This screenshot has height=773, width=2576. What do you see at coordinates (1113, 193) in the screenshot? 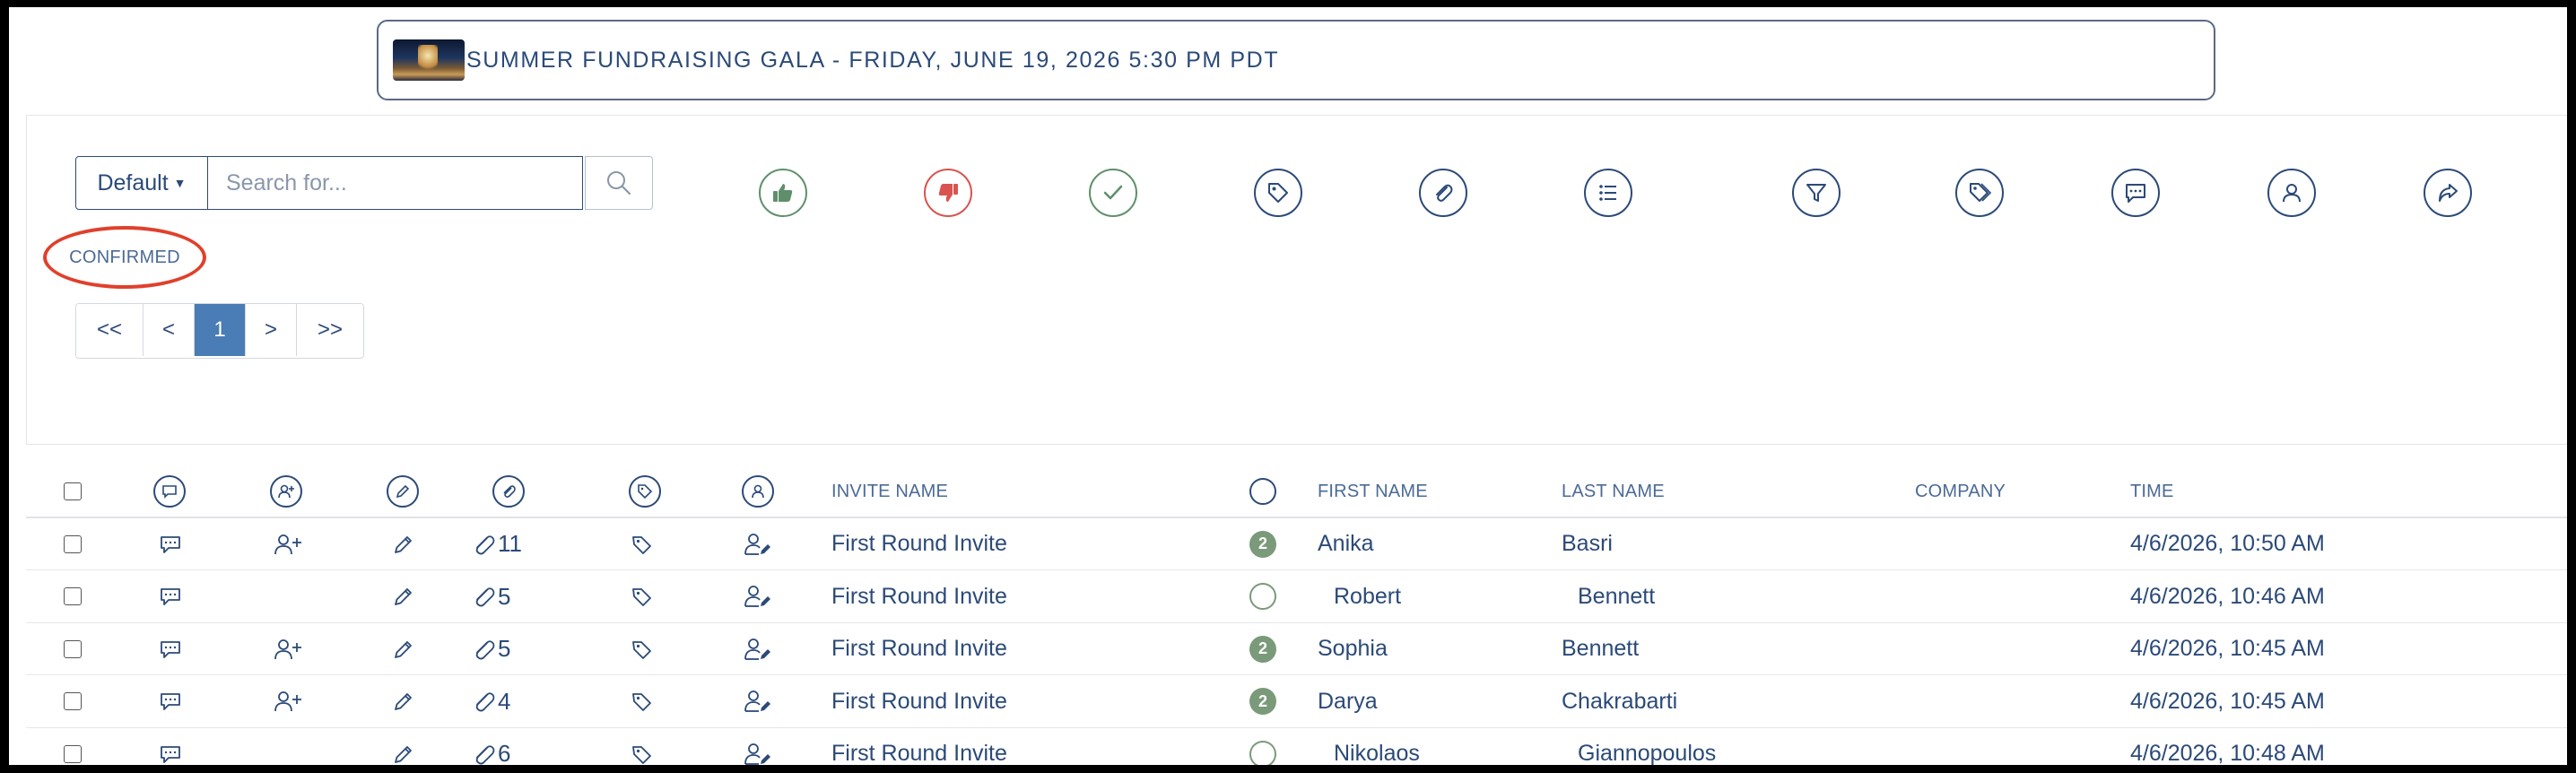
I see `confirm-button` at bounding box center [1113, 193].